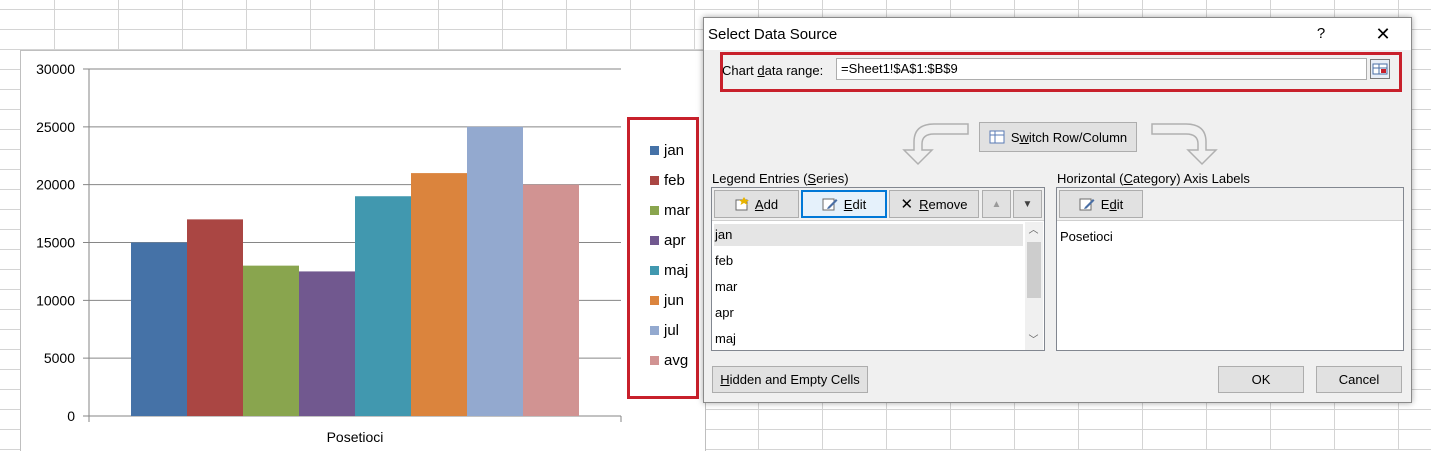 Image resolution: width=1431 pixels, height=451 pixels. I want to click on range-label-text-end: ata range:, so click(794, 70).